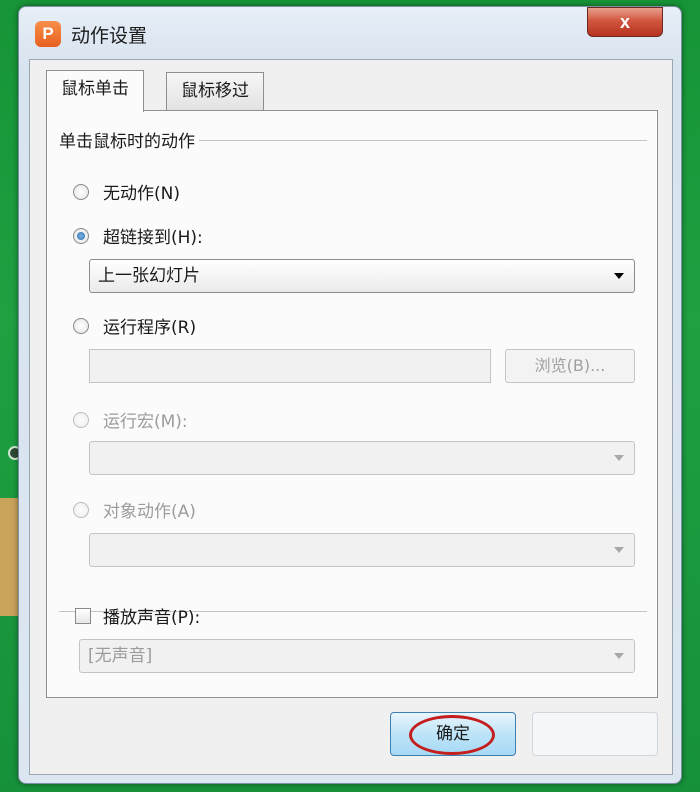 This screenshot has height=792, width=700. What do you see at coordinates (357, 656) in the screenshot?
I see `sound-select: [无声音]` at bounding box center [357, 656].